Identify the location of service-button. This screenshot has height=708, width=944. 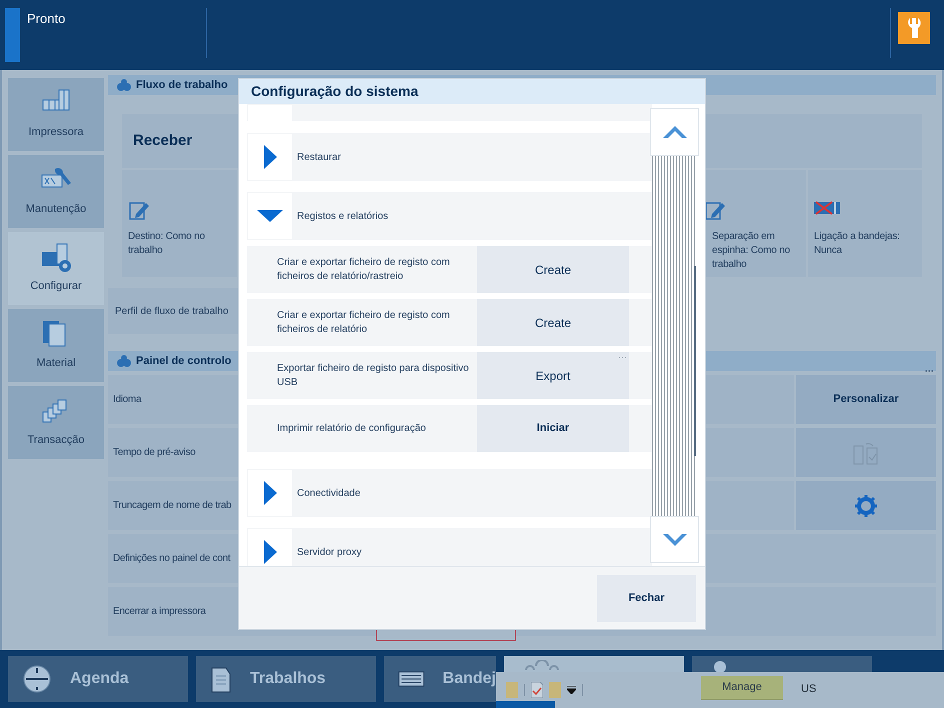
(914, 28).